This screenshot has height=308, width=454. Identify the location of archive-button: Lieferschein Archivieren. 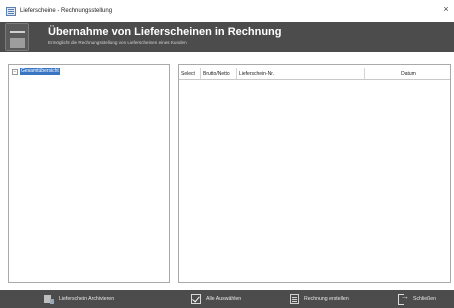
(79, 299).